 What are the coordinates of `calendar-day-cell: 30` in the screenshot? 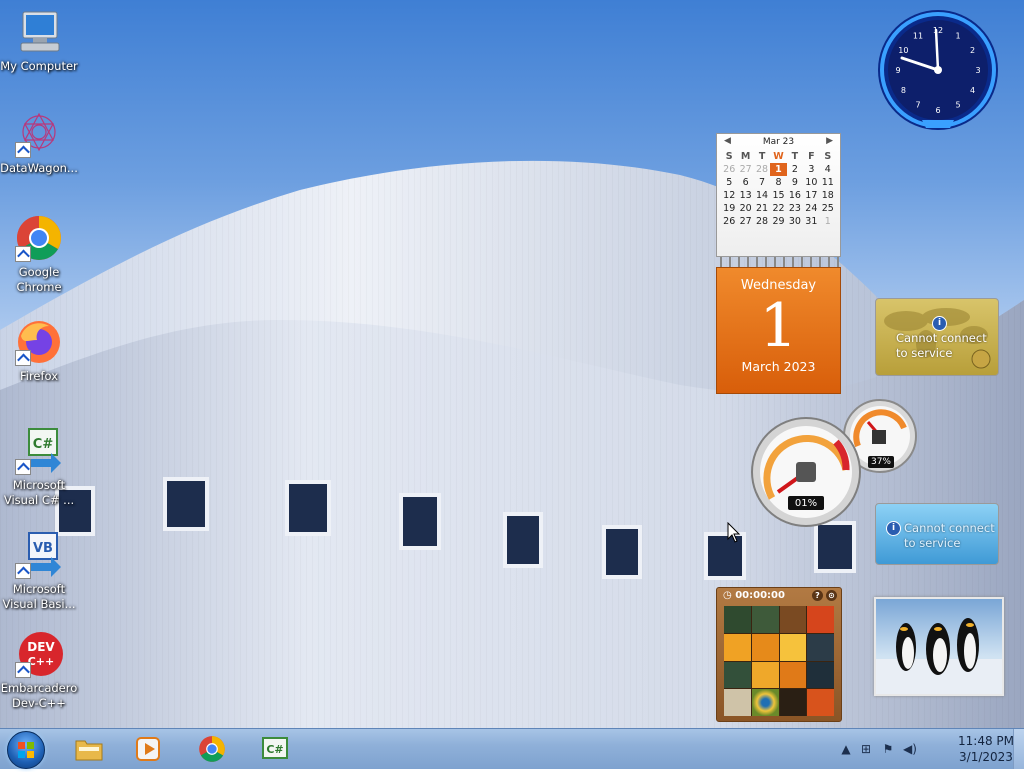 It's located at (795, 221).